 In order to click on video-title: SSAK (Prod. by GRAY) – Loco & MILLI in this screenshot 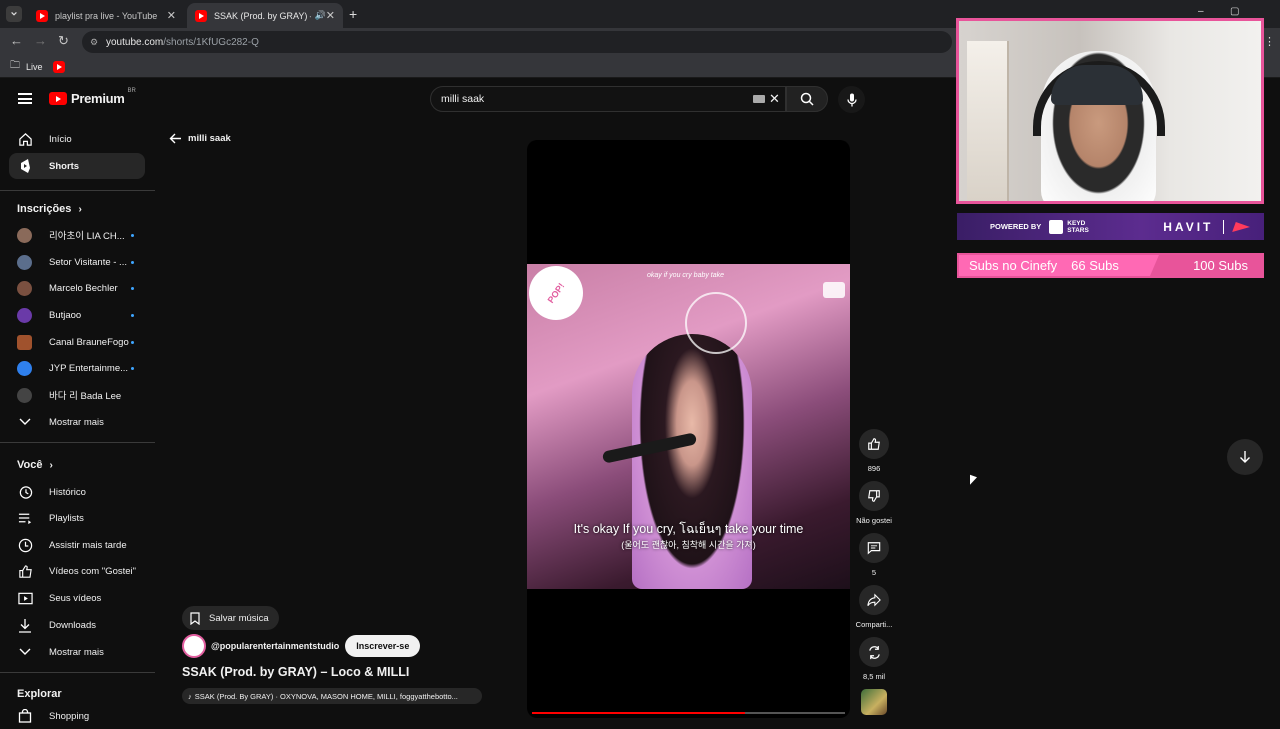, I will do `click(295, 672)`.